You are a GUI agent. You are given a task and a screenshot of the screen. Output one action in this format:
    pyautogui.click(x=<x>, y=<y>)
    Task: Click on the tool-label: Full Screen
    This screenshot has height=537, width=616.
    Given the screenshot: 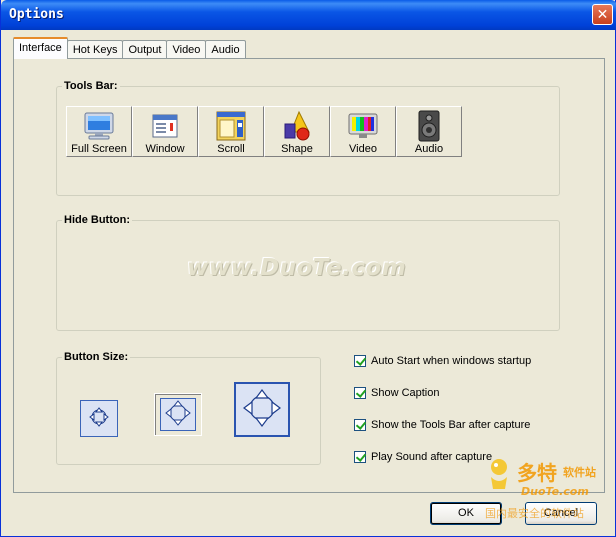 What is the action you would take?
    pyautogui.click(x=99, y=149)
    